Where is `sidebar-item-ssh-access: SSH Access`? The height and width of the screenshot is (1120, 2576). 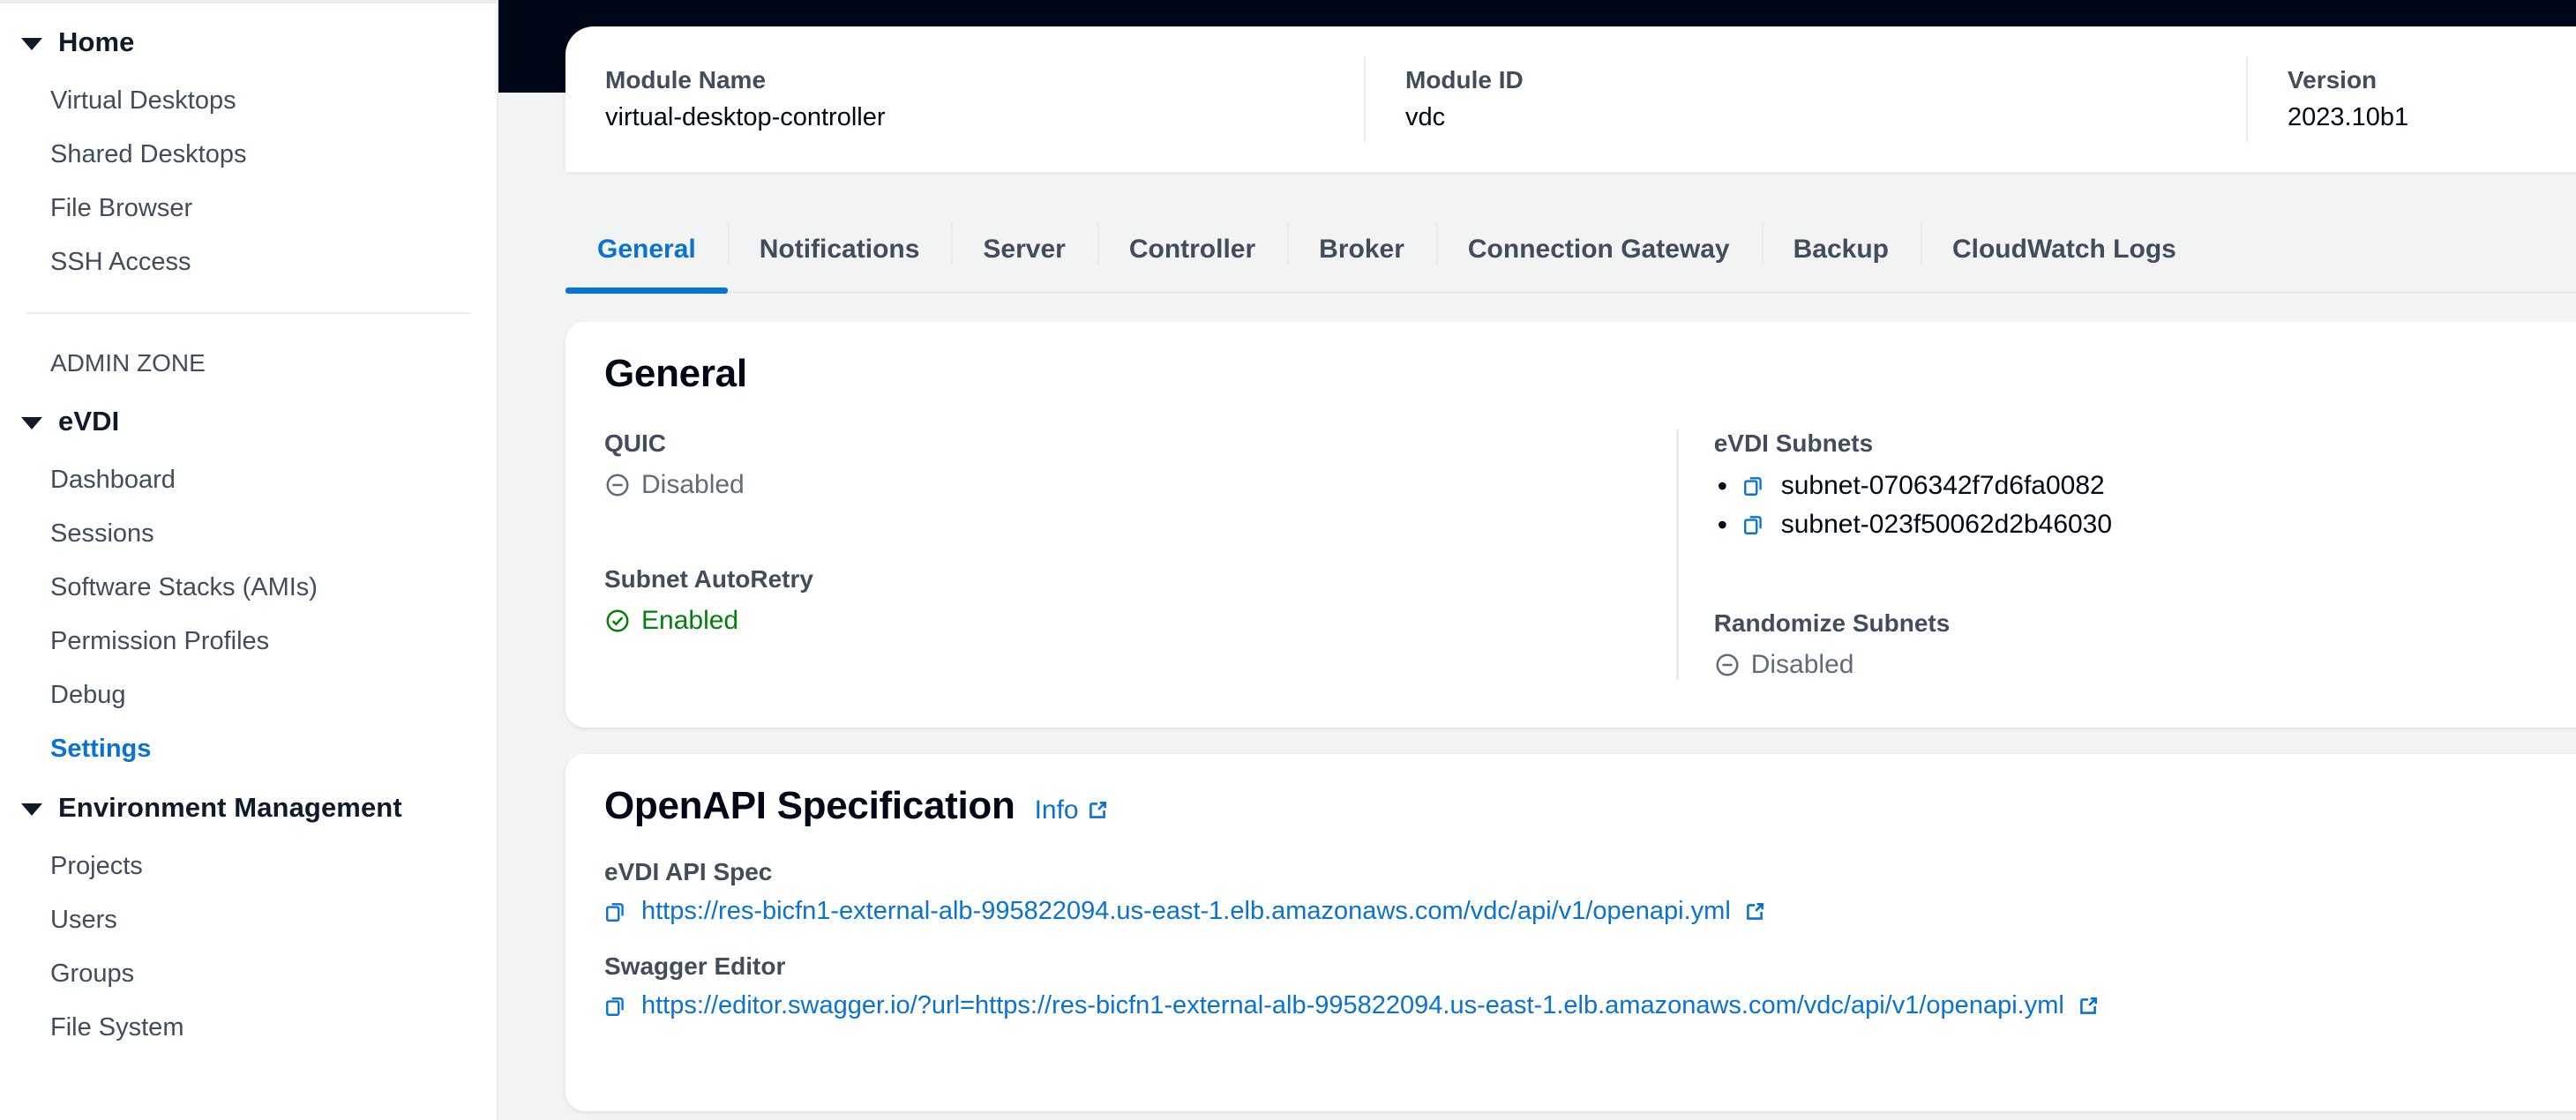 sidebar-item-ssh-access: SSH Access is located at coordinates (249, 262).